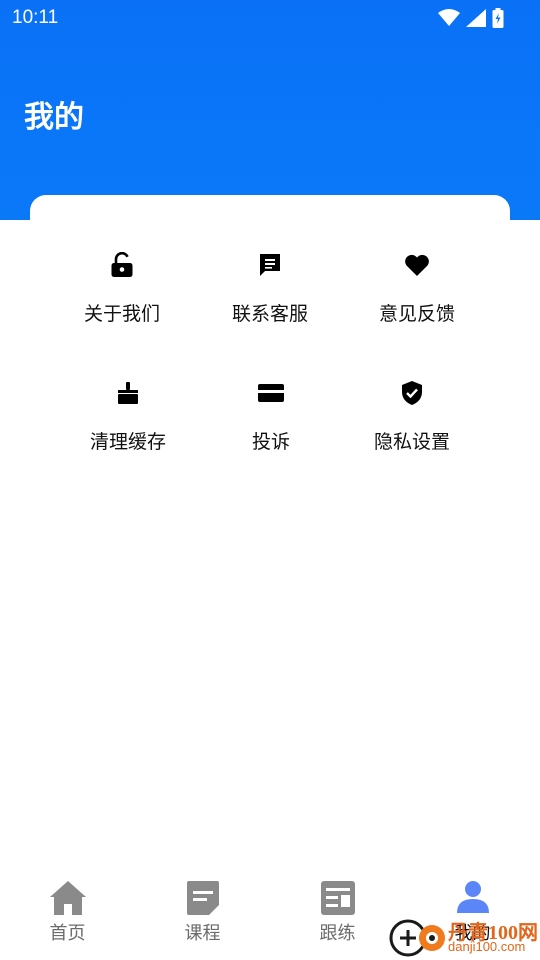  What do you see at coordinates (122, 265) in the screenshot?
I see `unlock-icon` at bounding box center [122, 265].